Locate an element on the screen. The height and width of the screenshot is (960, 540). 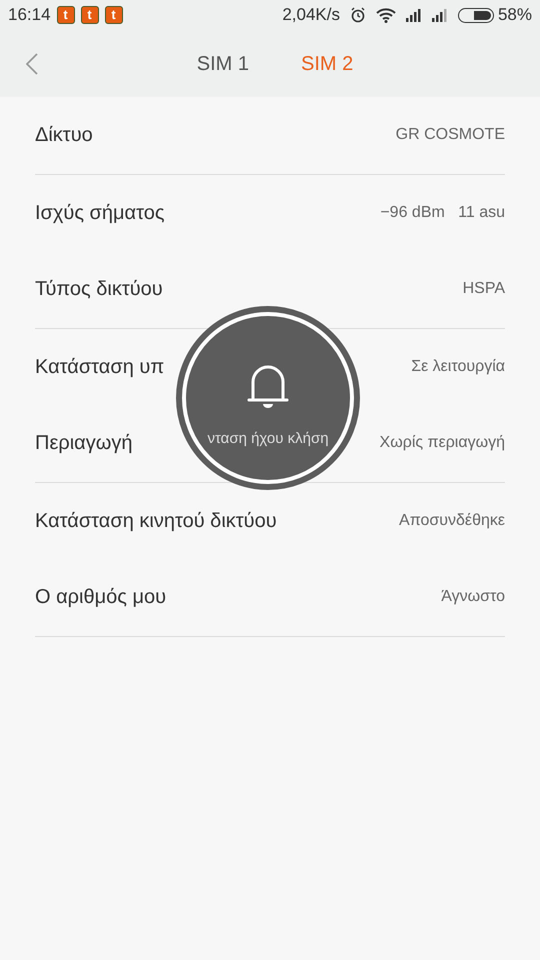
wifi-icon is located at coordinates (386, 15).